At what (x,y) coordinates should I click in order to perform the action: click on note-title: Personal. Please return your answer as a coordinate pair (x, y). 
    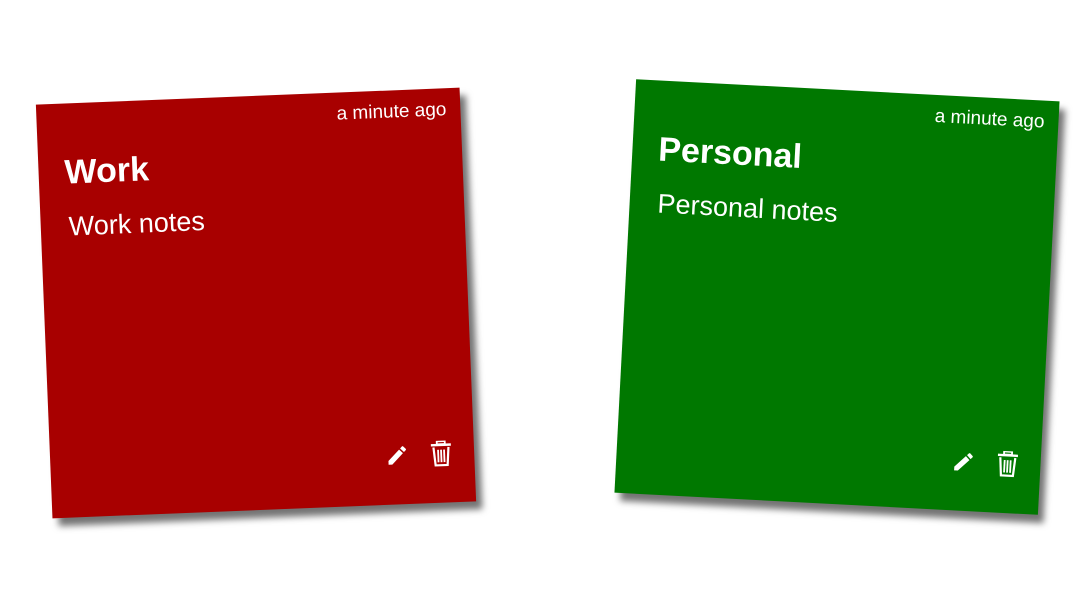
    Looking at the image, I should click on (730, 153).